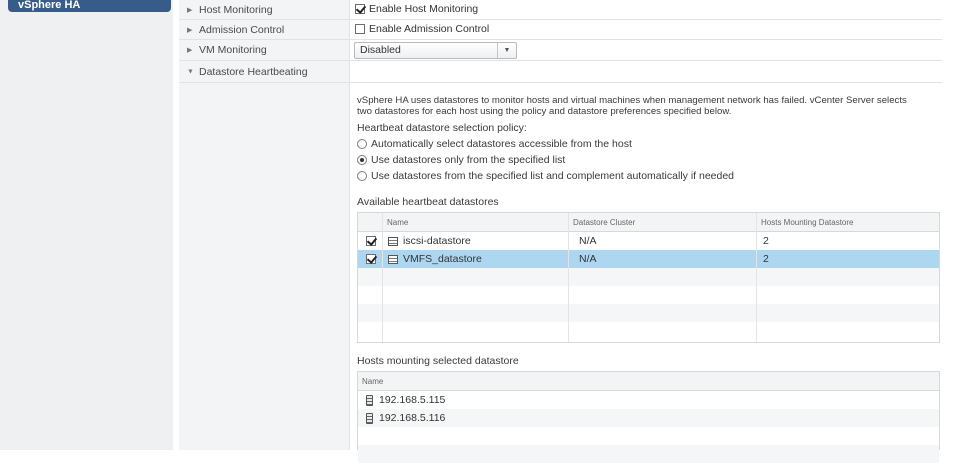 The width and height of the screenshot is (956, 463). I want to click on admission-control-label-cell: ▶ Admission Control, so click(264, 29).